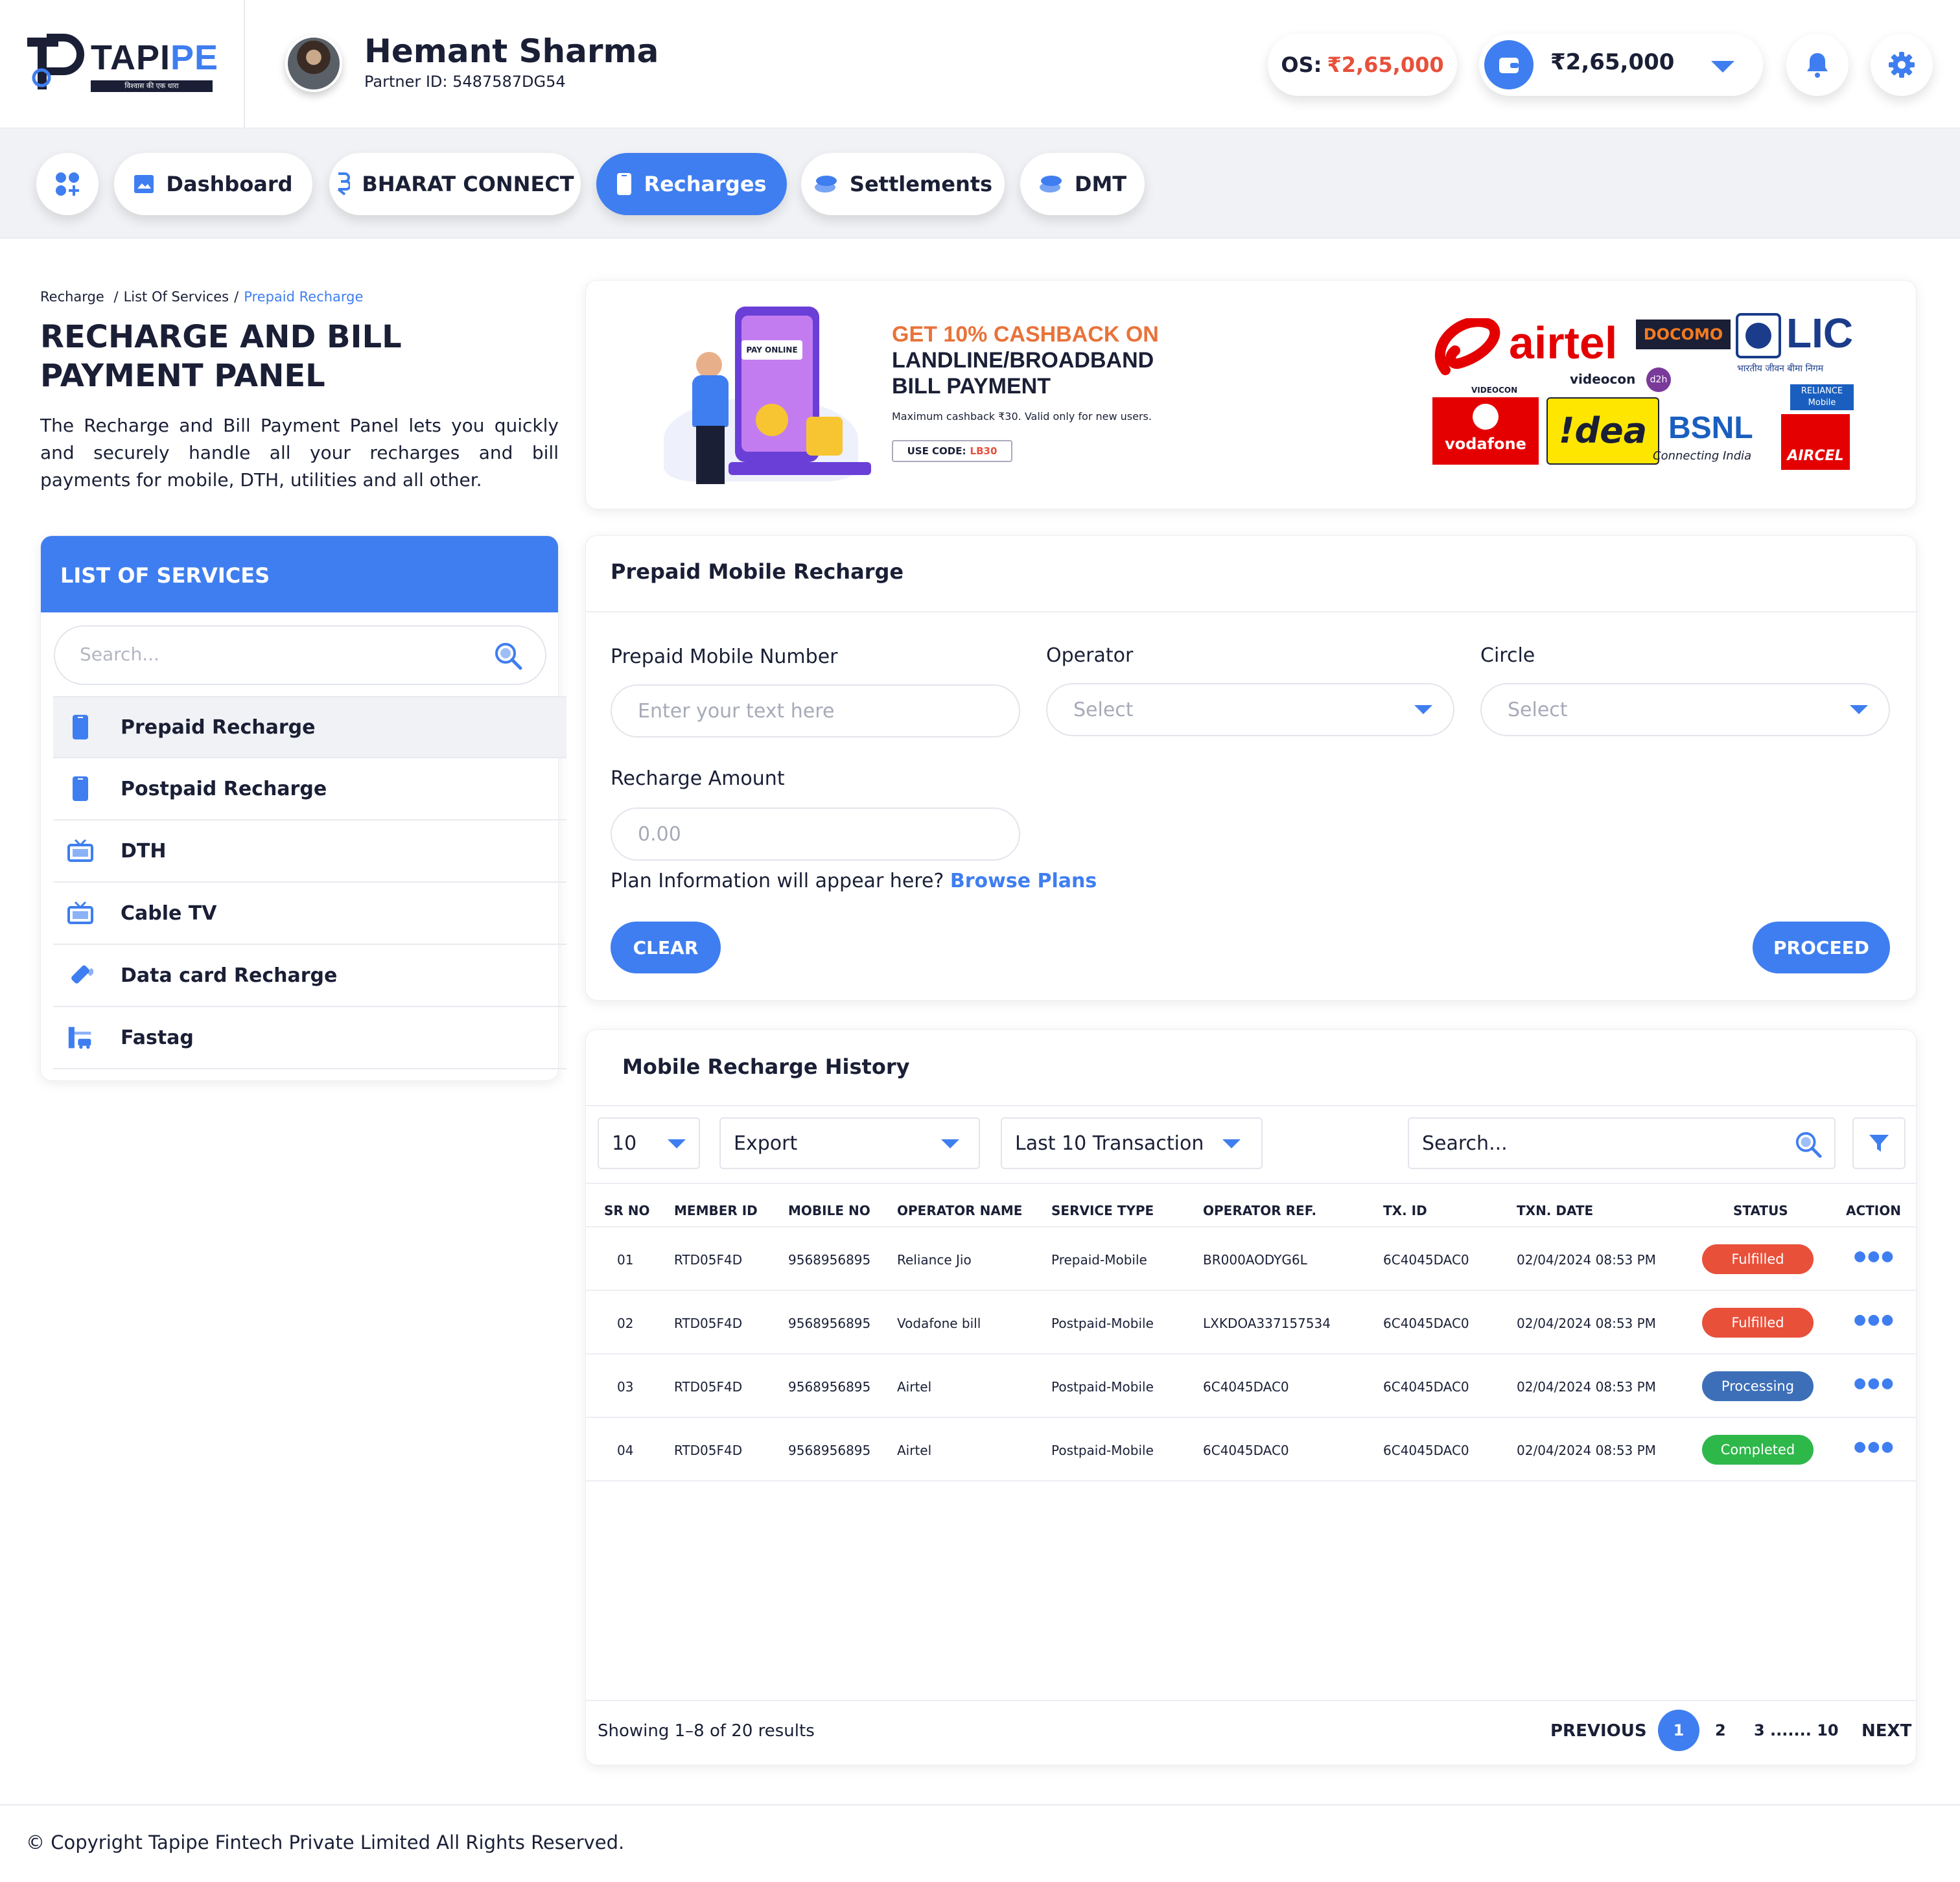 The image size is (1960, 1882). I want to click on cell-sr: 03, so click(625, 1387).